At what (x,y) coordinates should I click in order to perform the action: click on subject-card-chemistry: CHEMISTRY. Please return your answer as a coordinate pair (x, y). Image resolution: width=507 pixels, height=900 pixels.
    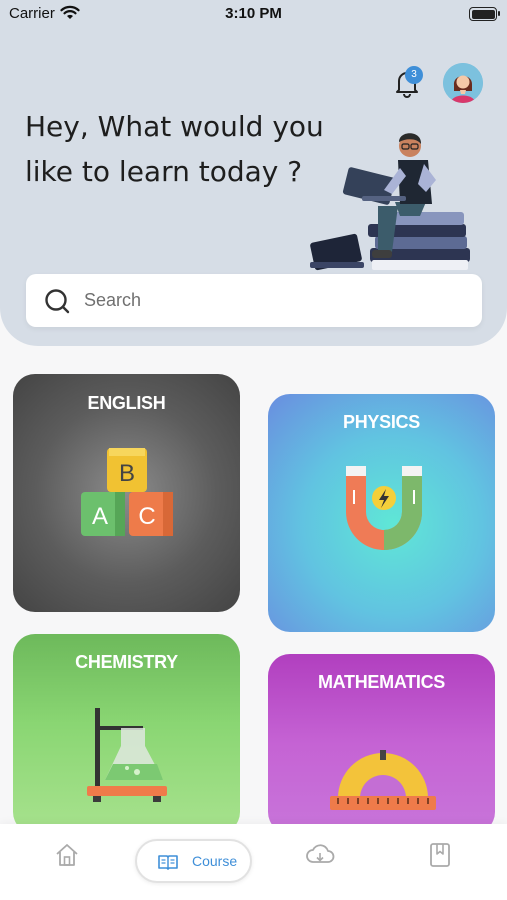
    Looking at the image, I should click on (126, 734).